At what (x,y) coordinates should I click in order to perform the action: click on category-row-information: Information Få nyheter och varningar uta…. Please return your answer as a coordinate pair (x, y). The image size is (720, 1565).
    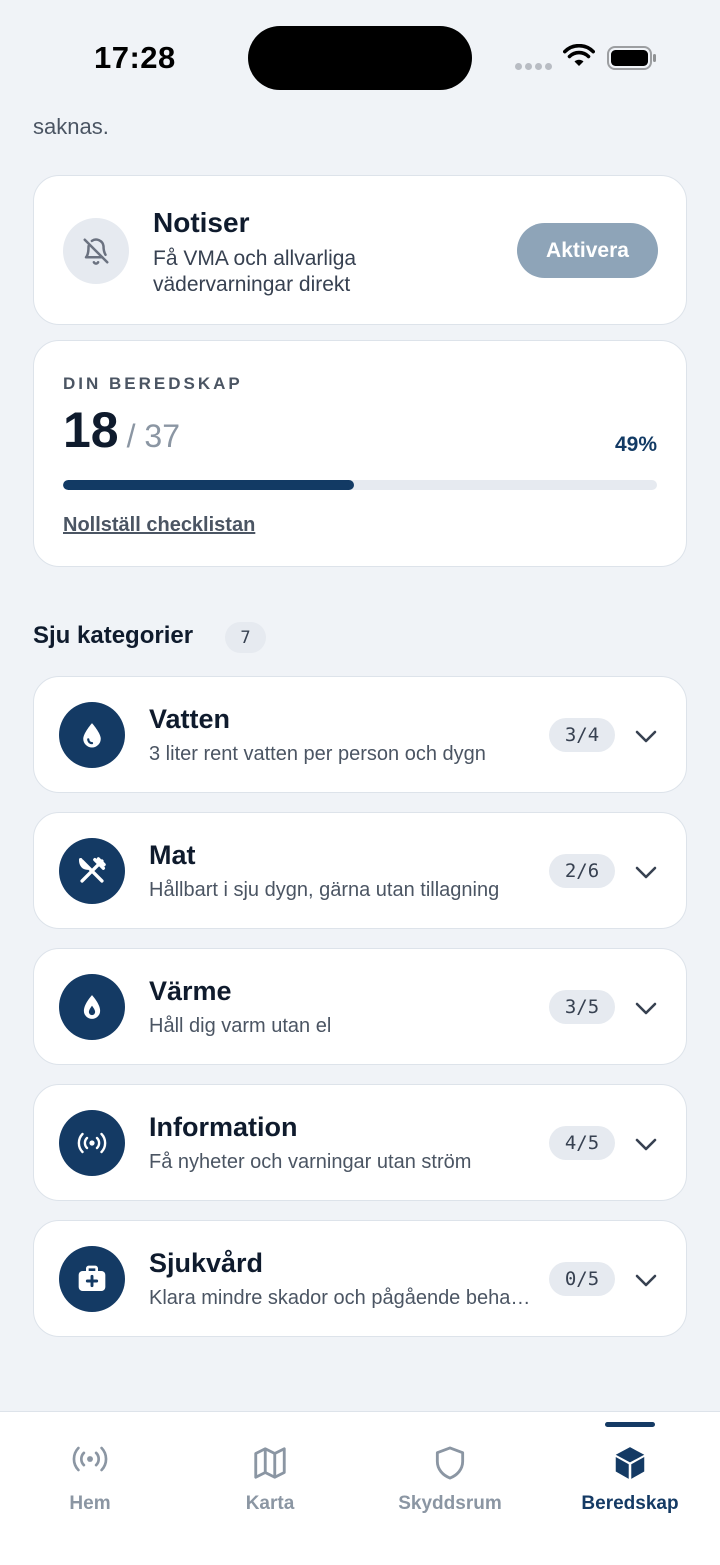
    Looking at the image, I should click on (360, 1142).